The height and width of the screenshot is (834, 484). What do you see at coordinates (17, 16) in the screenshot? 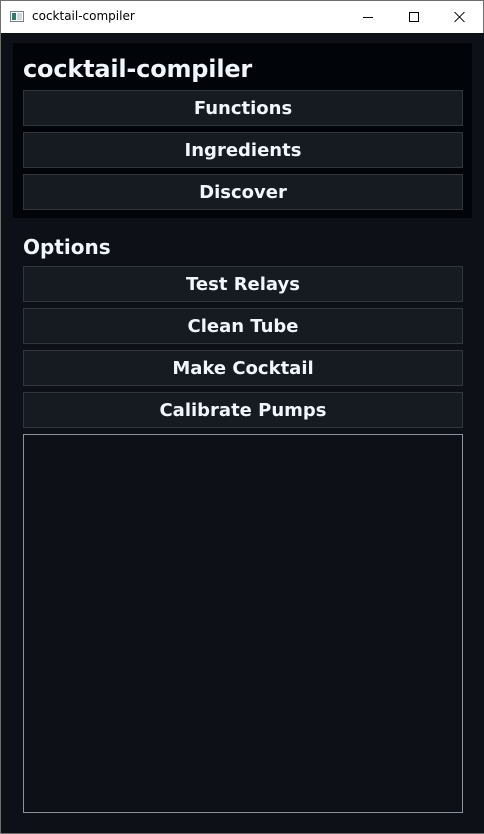
I see `app-icon` at bounding box center [17, 16].